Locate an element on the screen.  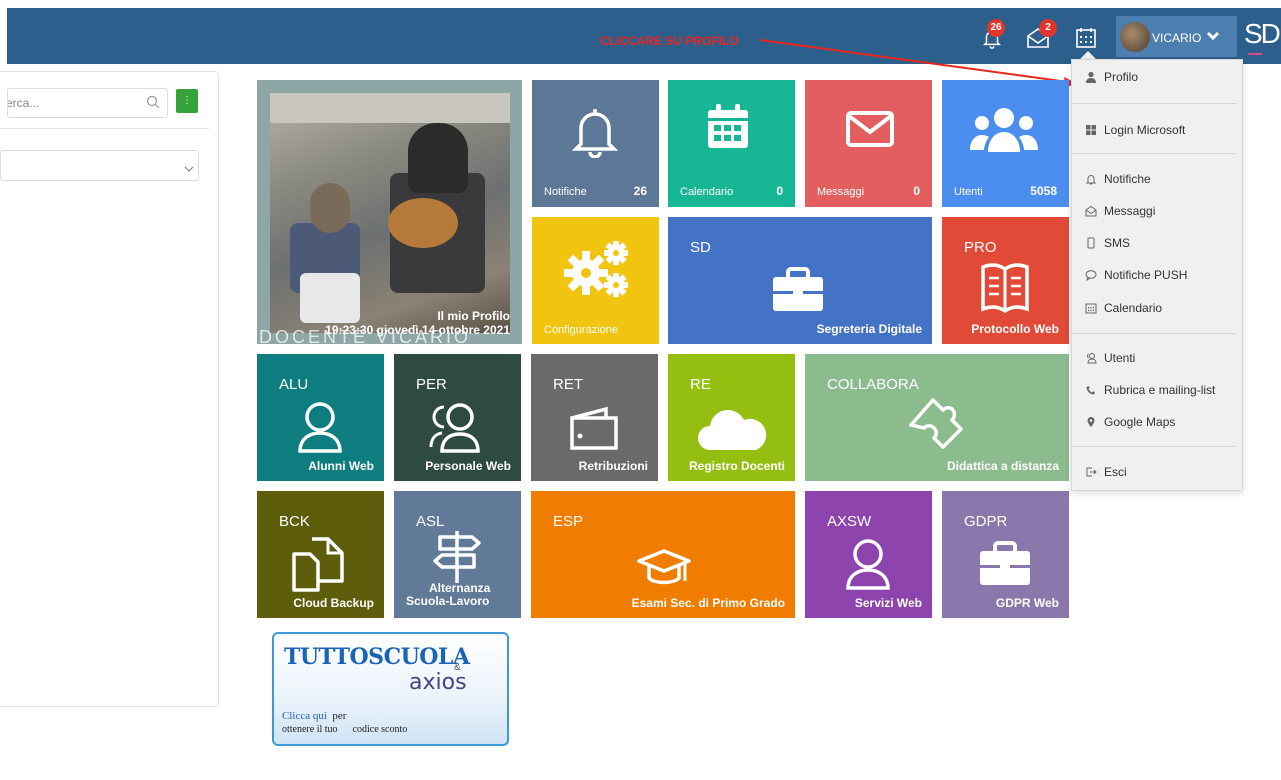
options-button: ⋮ is located at coordinates (187, 101).